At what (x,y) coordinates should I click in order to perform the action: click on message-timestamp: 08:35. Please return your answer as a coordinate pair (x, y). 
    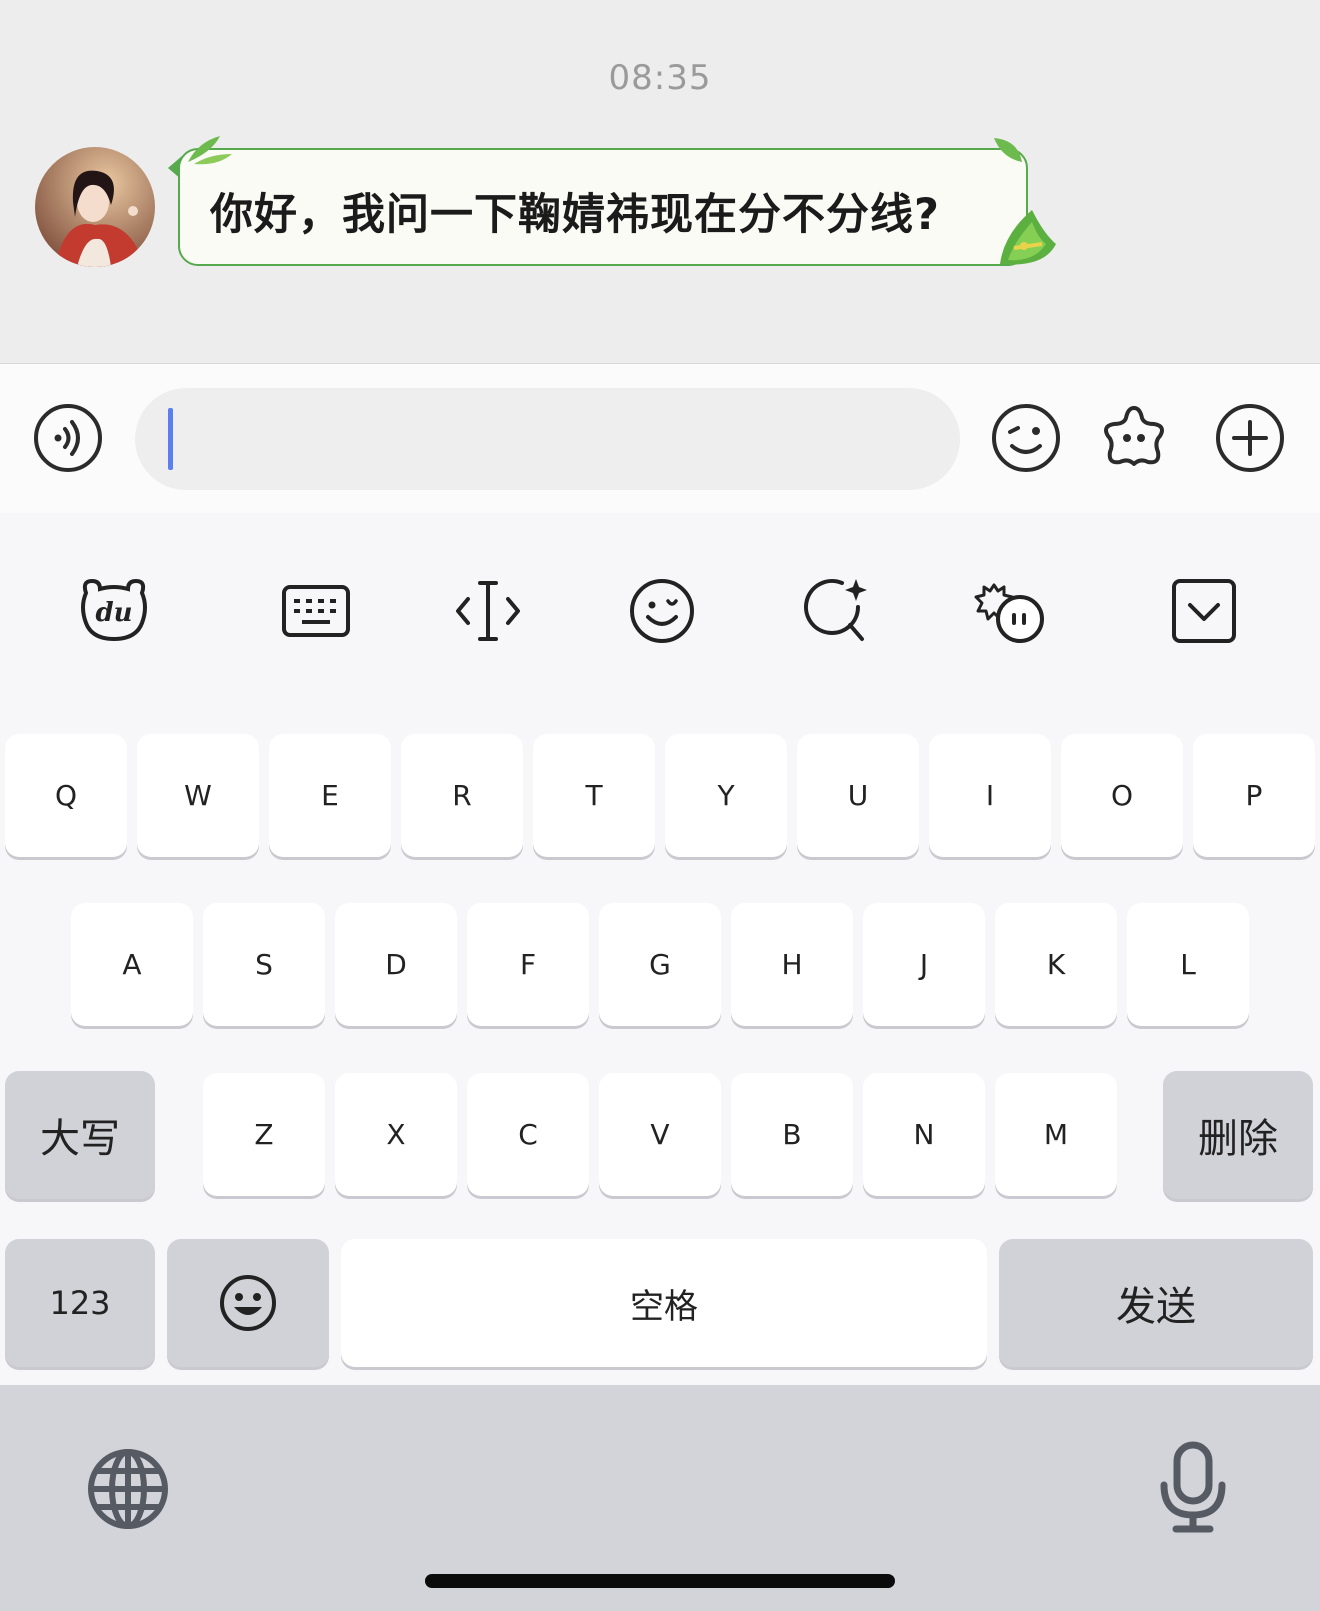
    Looking at the image, I should click on (660, 78).